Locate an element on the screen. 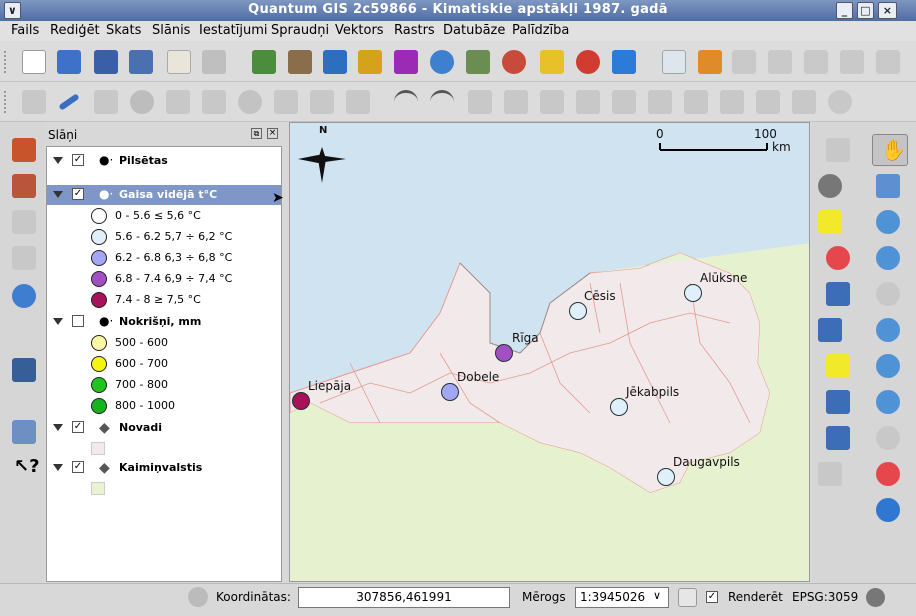  local-histogram-icon is located at coordinates (24, 222).